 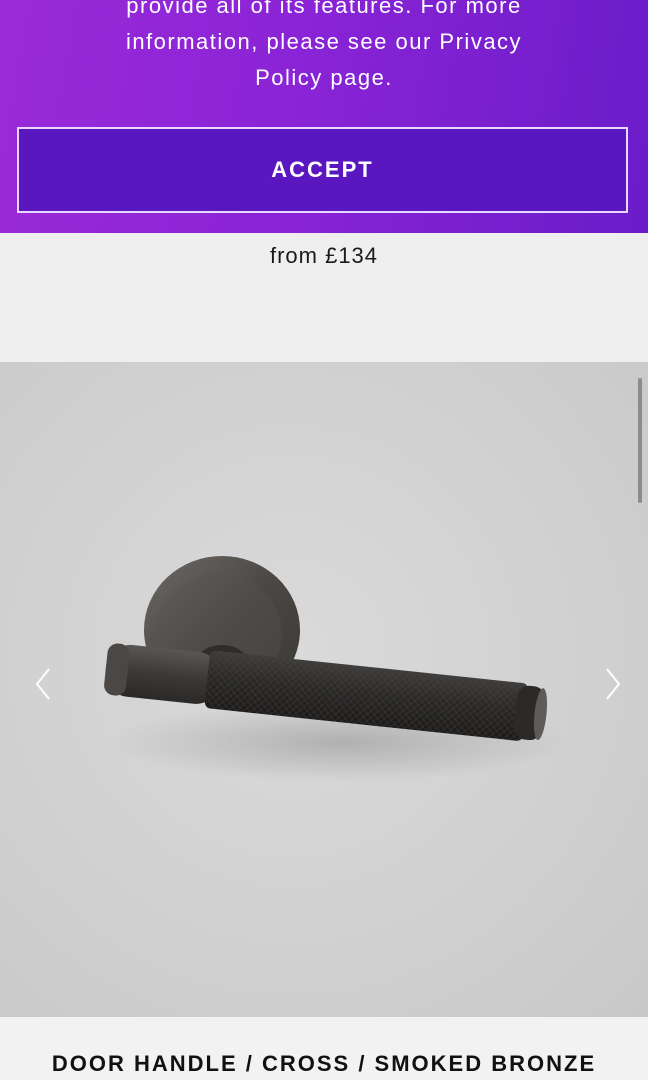 What do you see at coordinates (640, 440) in the screenshot?
I see `scrollbar` at bounding box center [640, 440].